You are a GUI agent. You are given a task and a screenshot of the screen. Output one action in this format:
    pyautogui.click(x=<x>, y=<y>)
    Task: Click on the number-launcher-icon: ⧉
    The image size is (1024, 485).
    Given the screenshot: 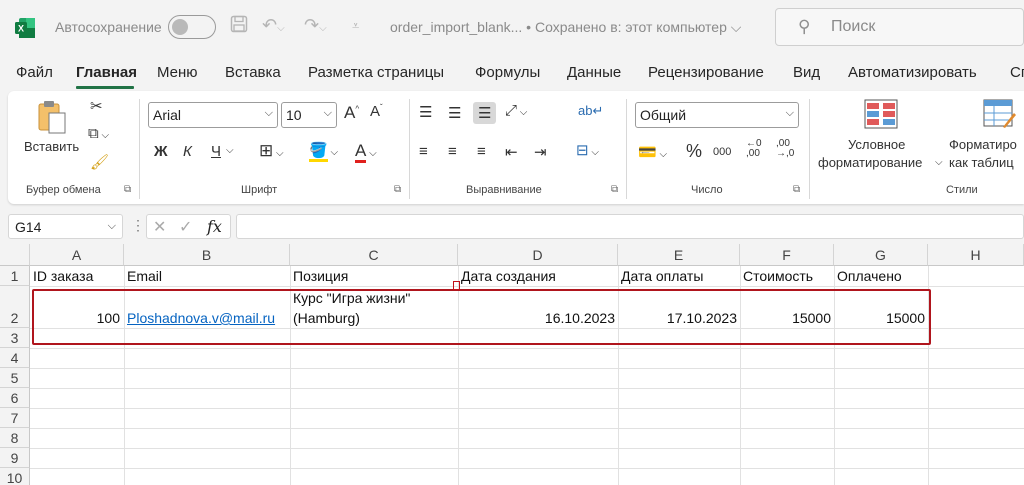 What is the action you would take?
    pyautogui.click(x=796, y=189)
    